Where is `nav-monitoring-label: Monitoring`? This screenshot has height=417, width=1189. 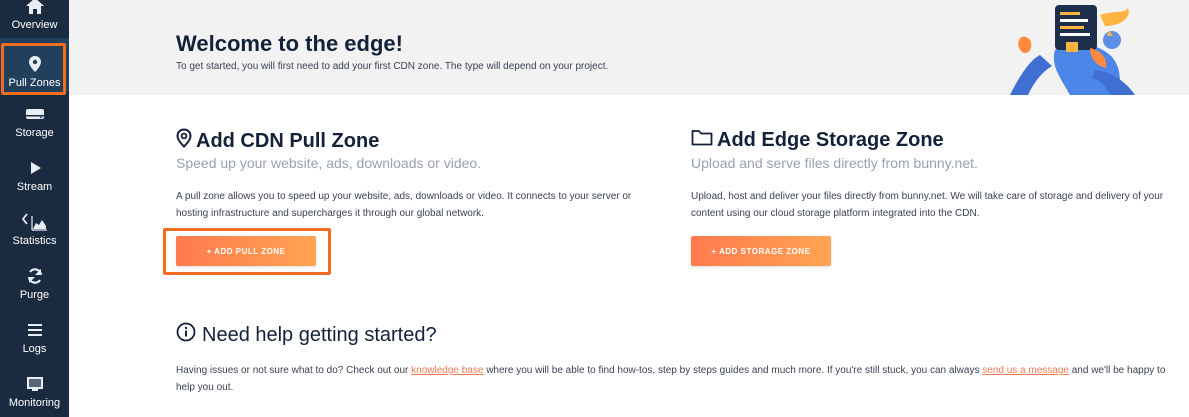
nav-monitoring-label: Monitoring is located at coordinates (34, 403).